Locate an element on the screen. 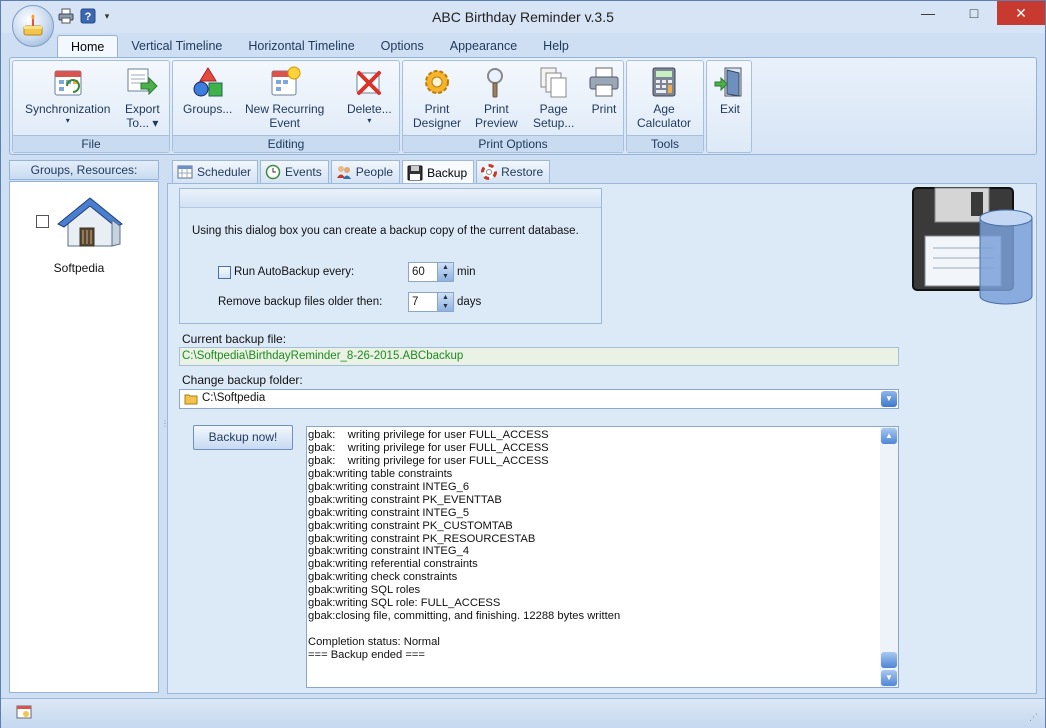 The width and height of the screenshot is (1046, 728). ribbon-tab-options: Options is located at coordinates (402, 46).